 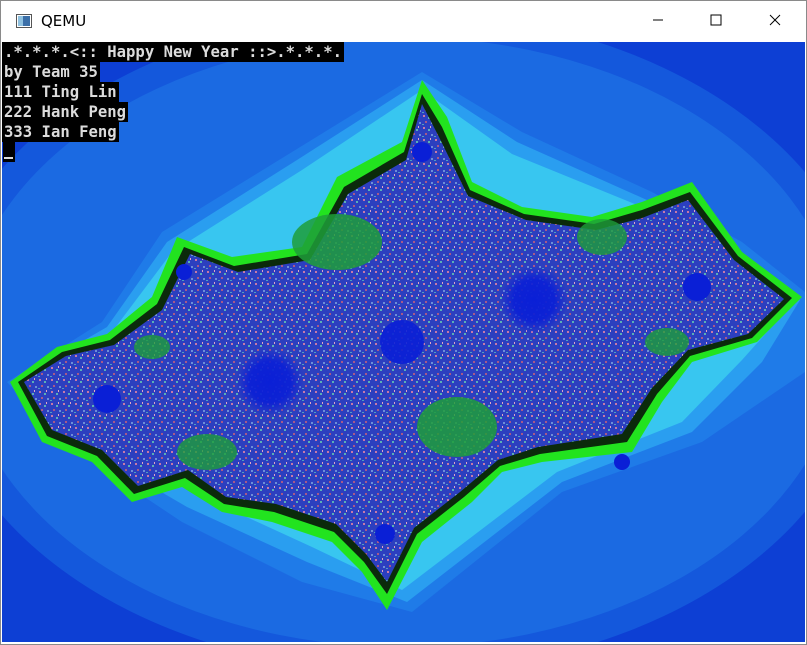 What do you see at coordinates (64, 21) in the screenshot?
I see `window-title: QEMU` at bounding box center [64, 21].